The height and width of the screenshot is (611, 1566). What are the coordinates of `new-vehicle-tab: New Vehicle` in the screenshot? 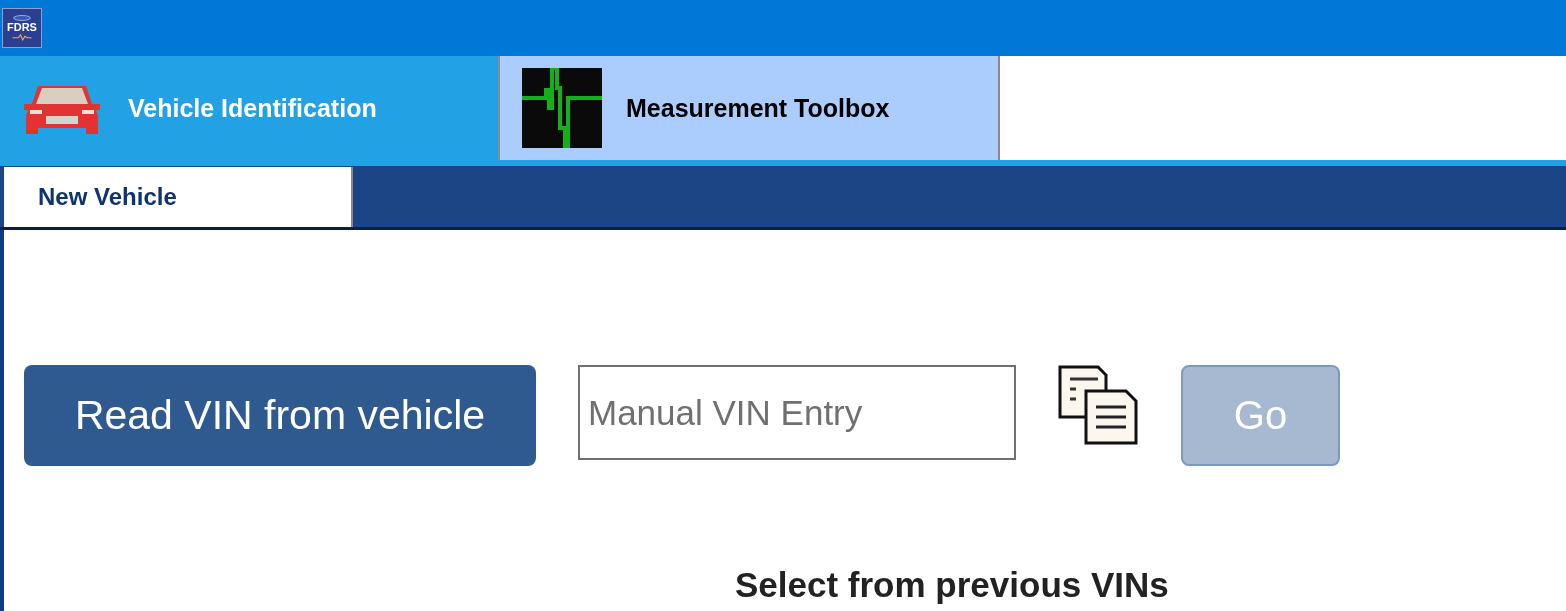 It's located at (178, 197).